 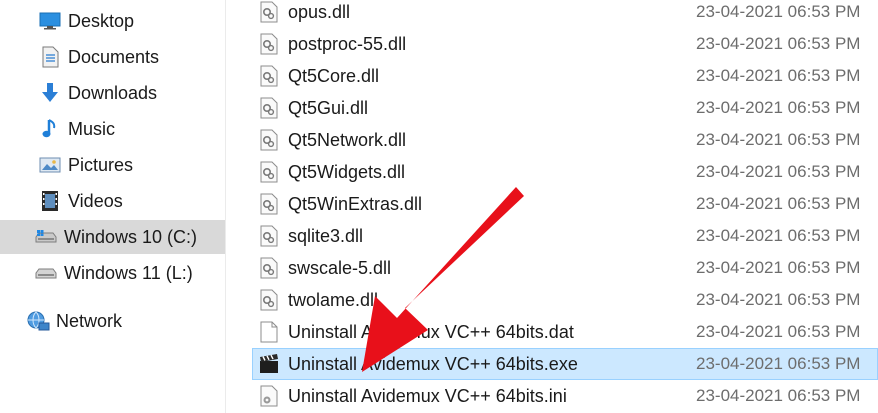 I want to click on file-row-qt5winextras-dll: Qt5WinExtras.dll 23-04-2021 06:53 PM, so click(x=565, y=204).